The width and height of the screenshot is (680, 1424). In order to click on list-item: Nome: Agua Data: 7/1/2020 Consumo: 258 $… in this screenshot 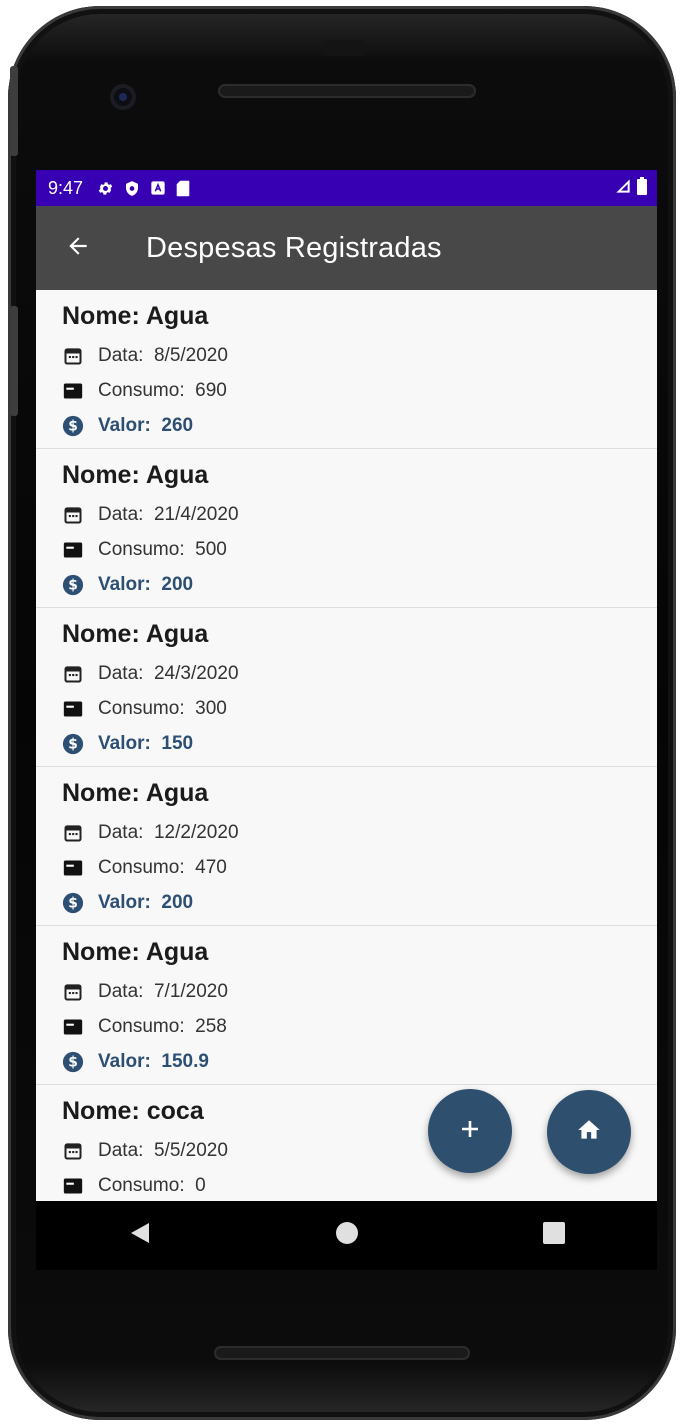, I will do `click(346, 1005)`.